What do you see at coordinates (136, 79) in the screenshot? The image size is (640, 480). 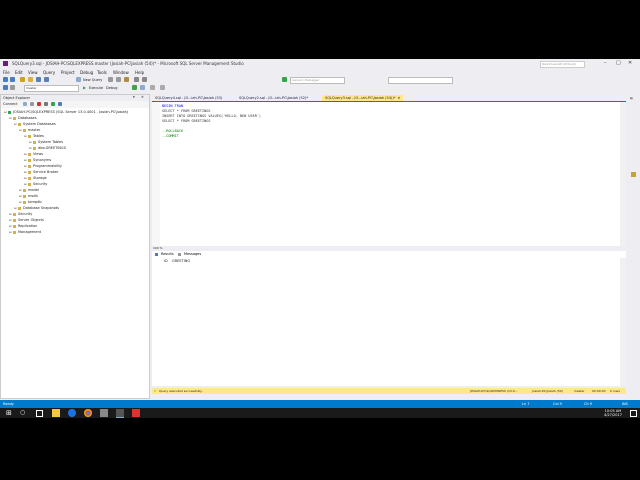 I see `undo-icon` at bounding box center [136, 79].